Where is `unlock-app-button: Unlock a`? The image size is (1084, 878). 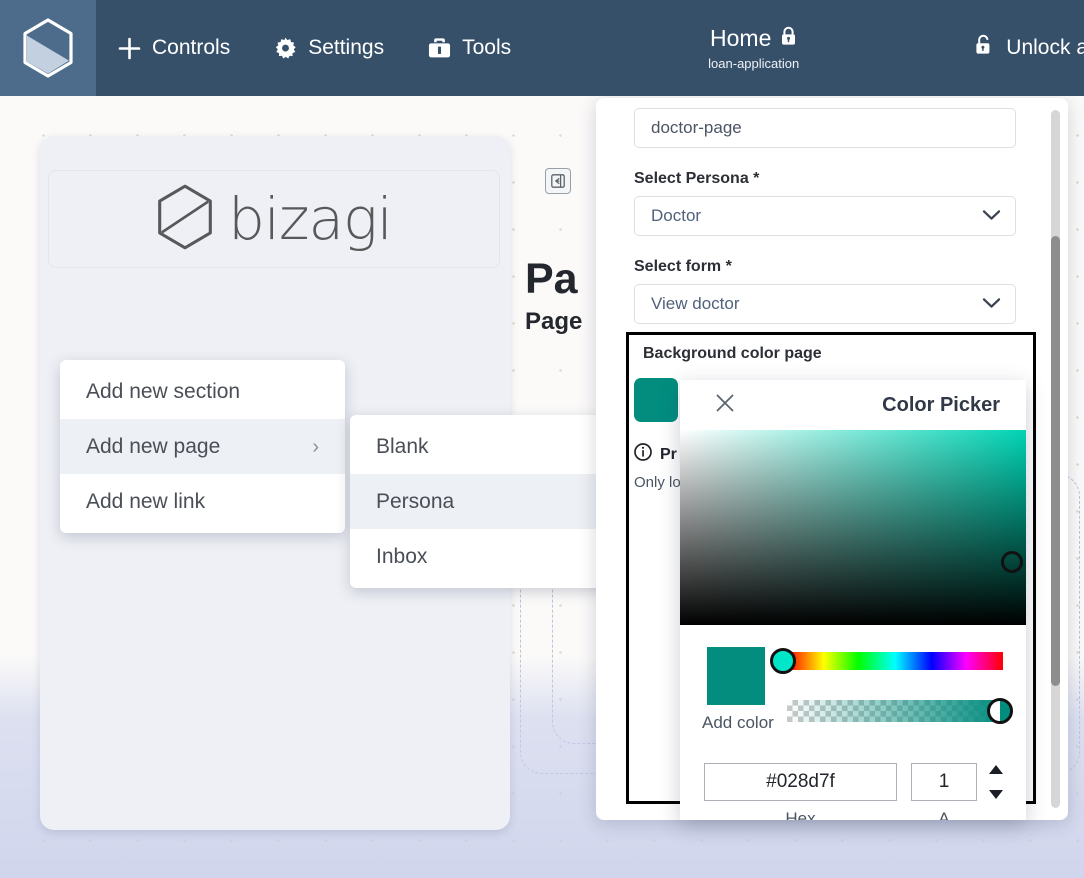
unlock-app-button: Unlock a is located at coordinates (1029, 48).